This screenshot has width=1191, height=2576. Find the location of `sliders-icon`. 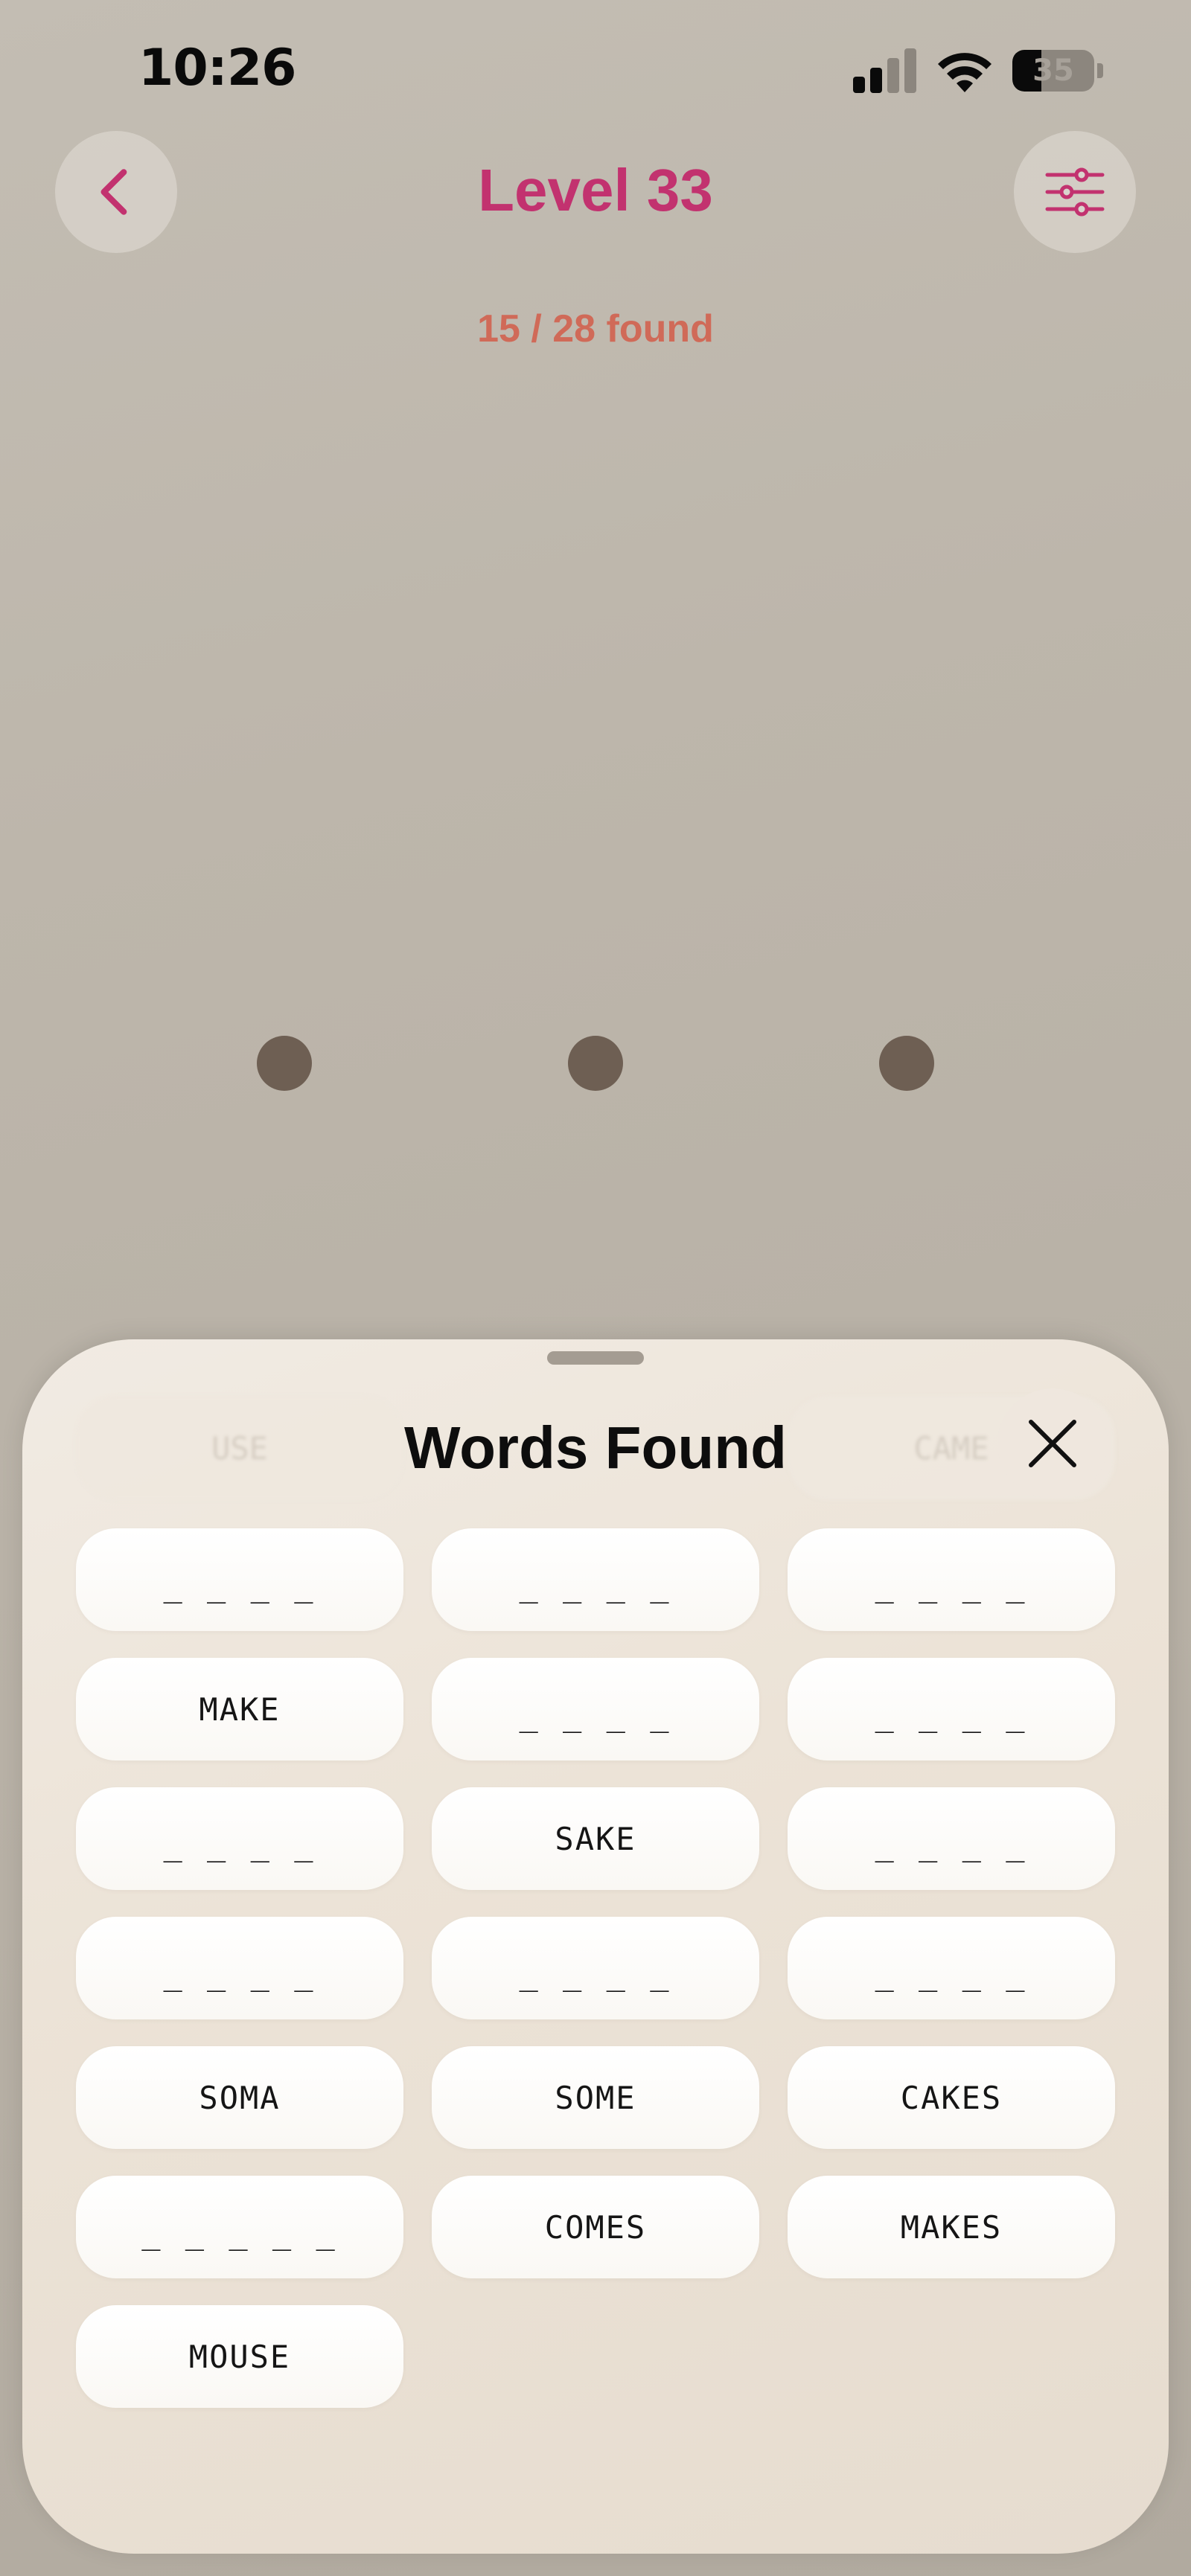

sliders-icon is located at coordinates (1075, 192).